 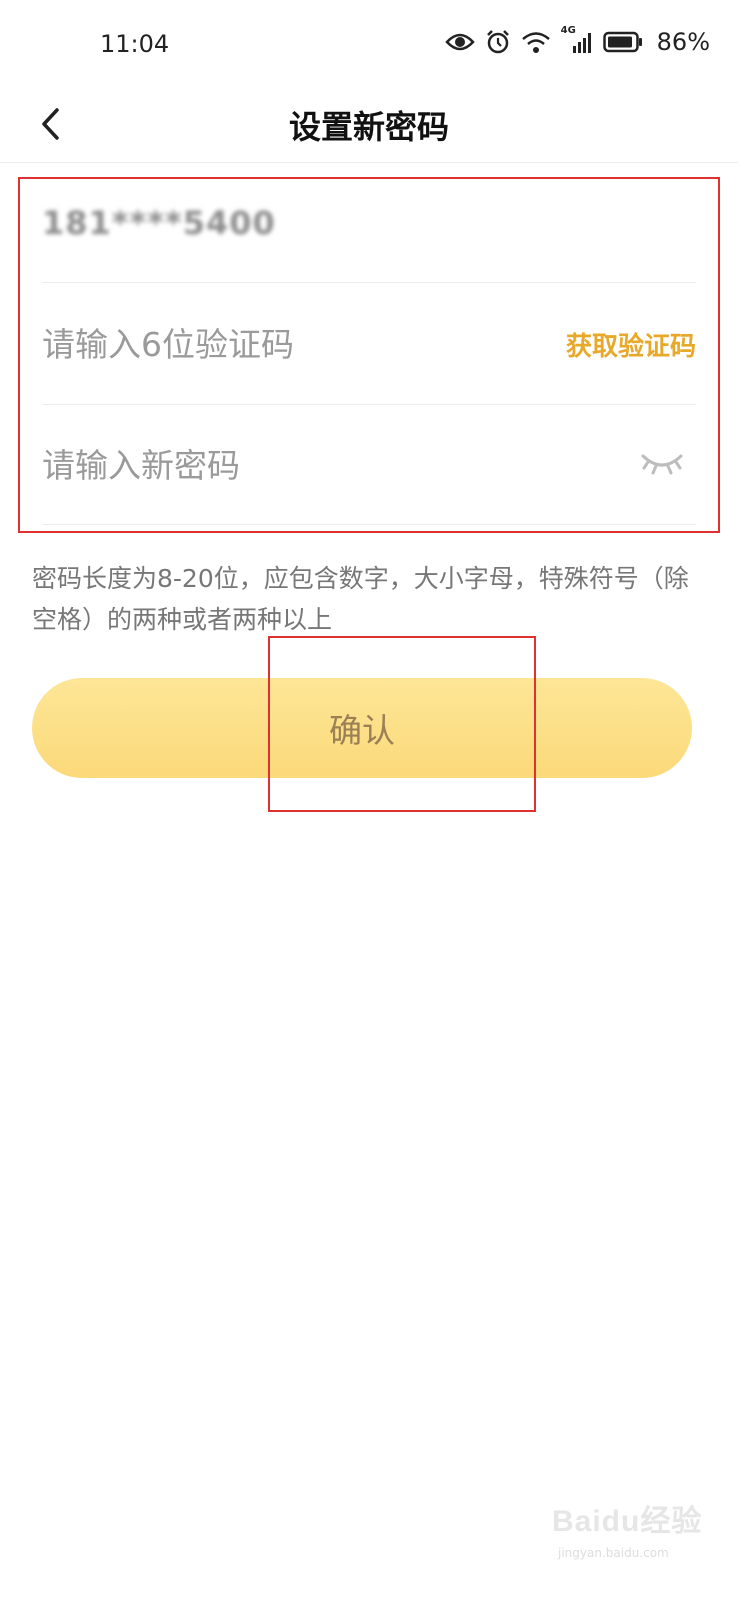 I want to click on wifi-icon, so click(x=535, y=42).